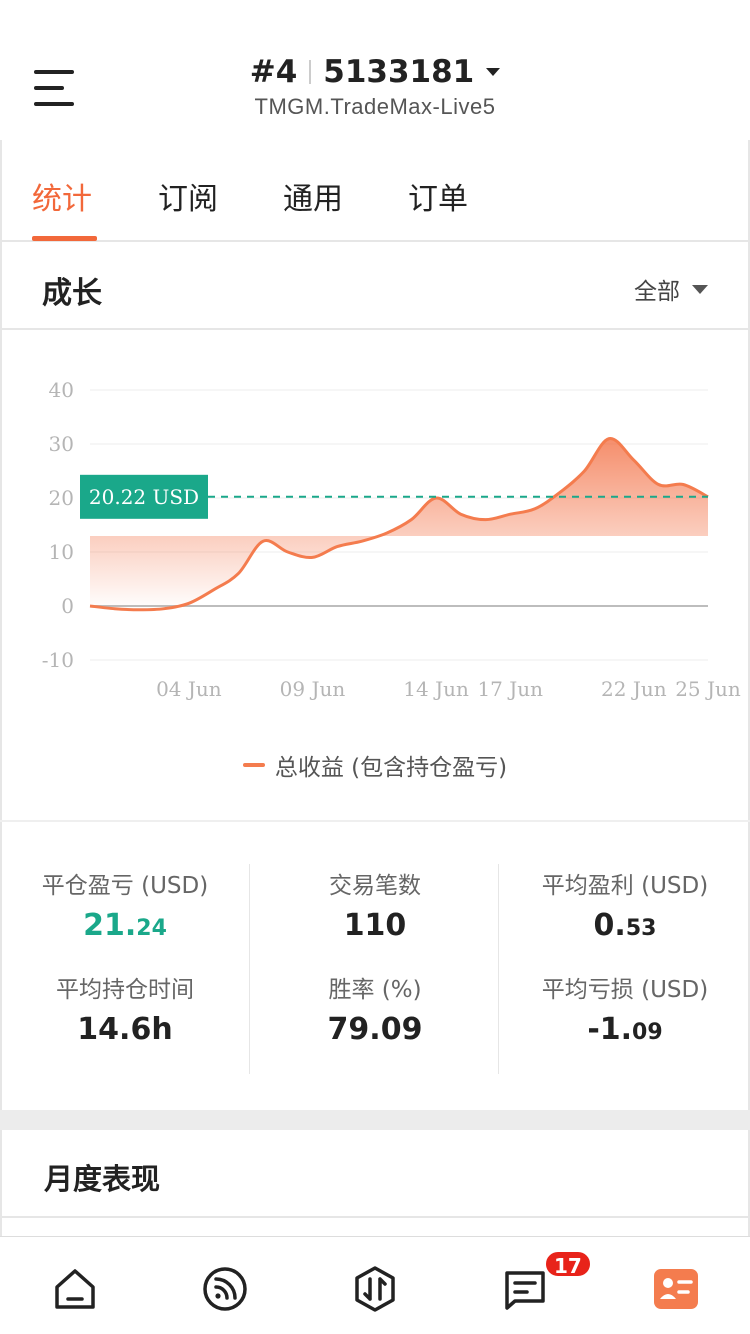 This screenshot has width=750, height=1334. What do you see at coordinates (625, 990) in the screenshot?
I see `stat-label: 平均亏损 (USD)` at bounding box center [625, 990].